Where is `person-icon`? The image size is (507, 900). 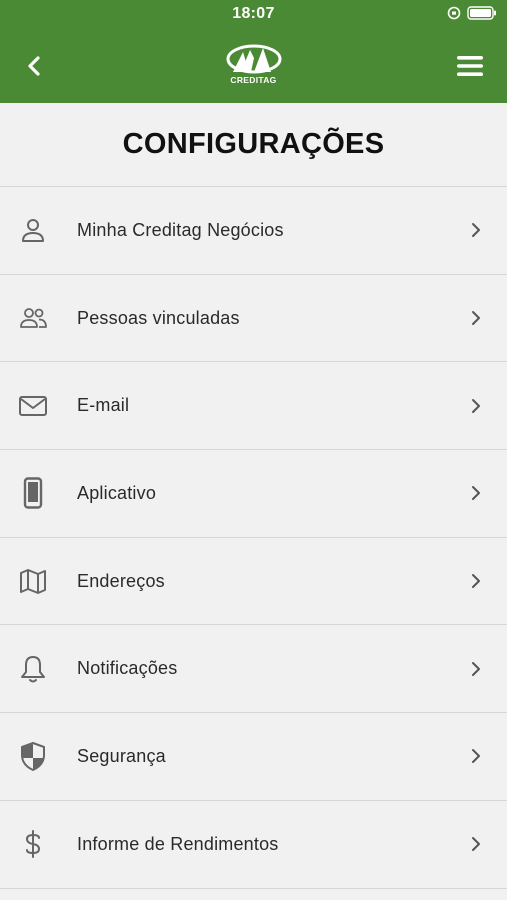 person-icon is located at coordinates (33, 230).